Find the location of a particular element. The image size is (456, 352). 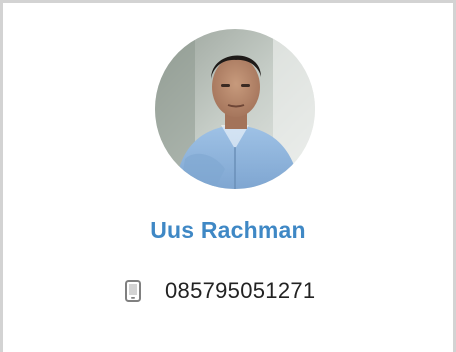

phone-number: 085795051271 is located at coordinates (240, 290).